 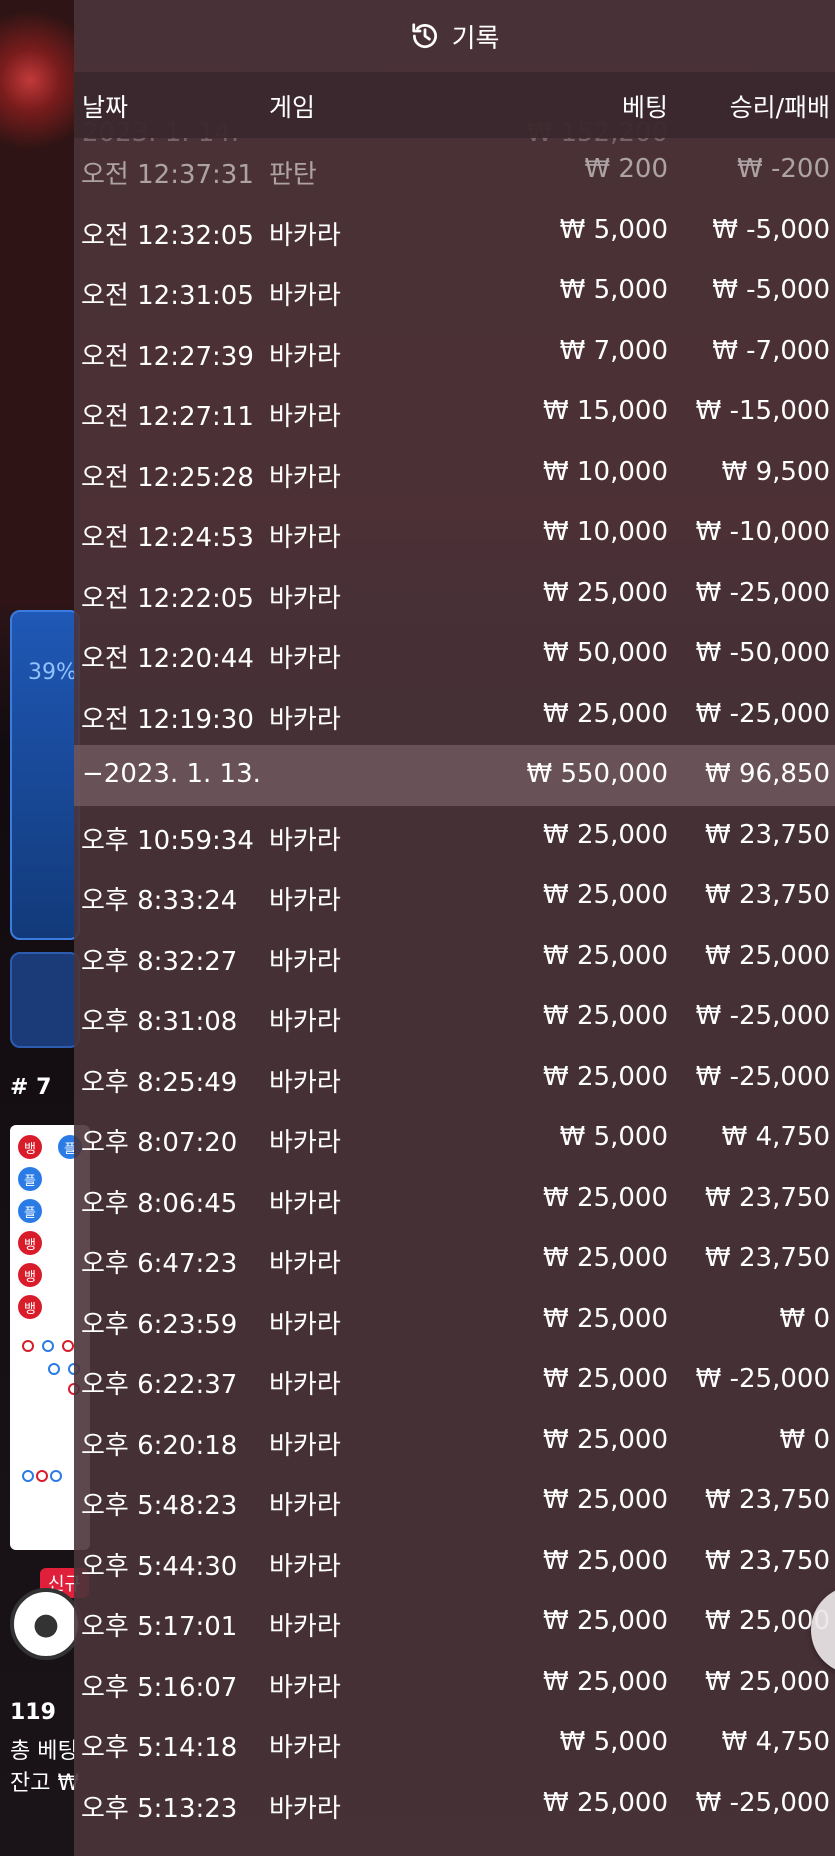 I want to click on chip-icon: ●, so click(x=46, y=1624).